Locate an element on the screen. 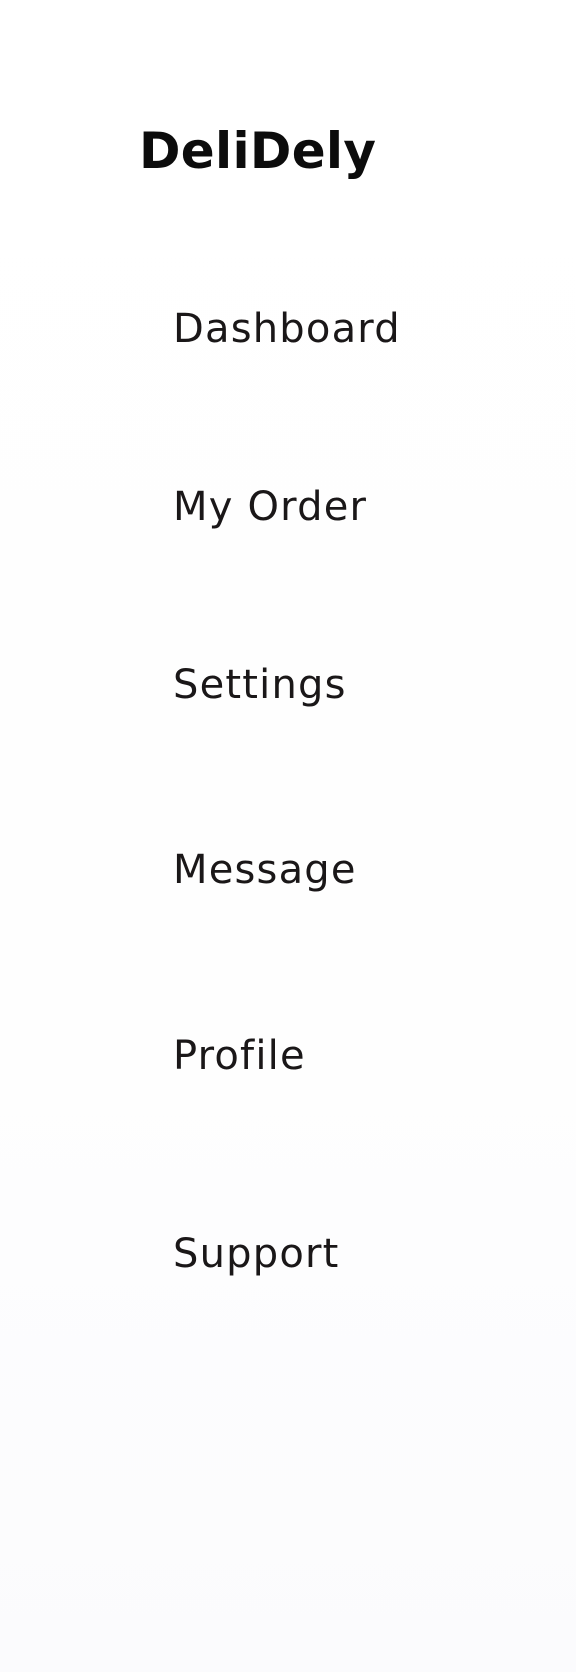 The image size is (576, 1672). sidebar-item-profile: Profile is located at coordinates (239, 1056).